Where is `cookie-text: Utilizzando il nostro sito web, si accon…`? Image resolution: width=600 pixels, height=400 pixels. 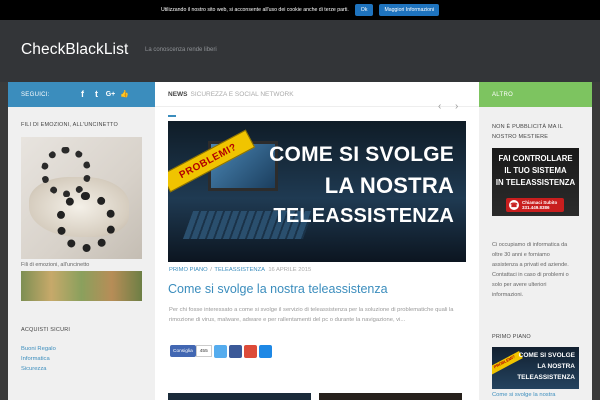
cookie-text: Utilizzando il nostro sito web, si accon… is located at coordinates (254, 10).